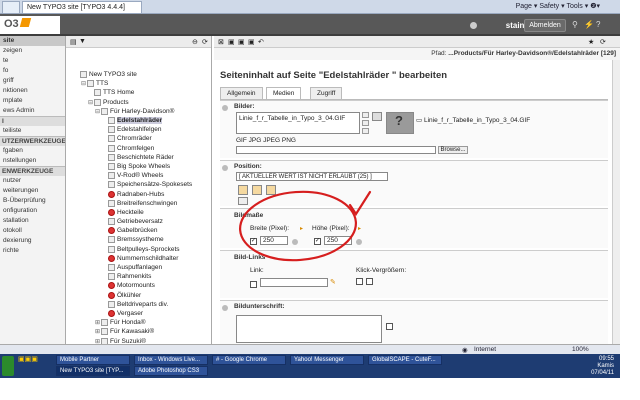  What do you see at coordinates (598, 24) in the screenshot?
I see `help-icon: ?` at bounding box center [598, 24].